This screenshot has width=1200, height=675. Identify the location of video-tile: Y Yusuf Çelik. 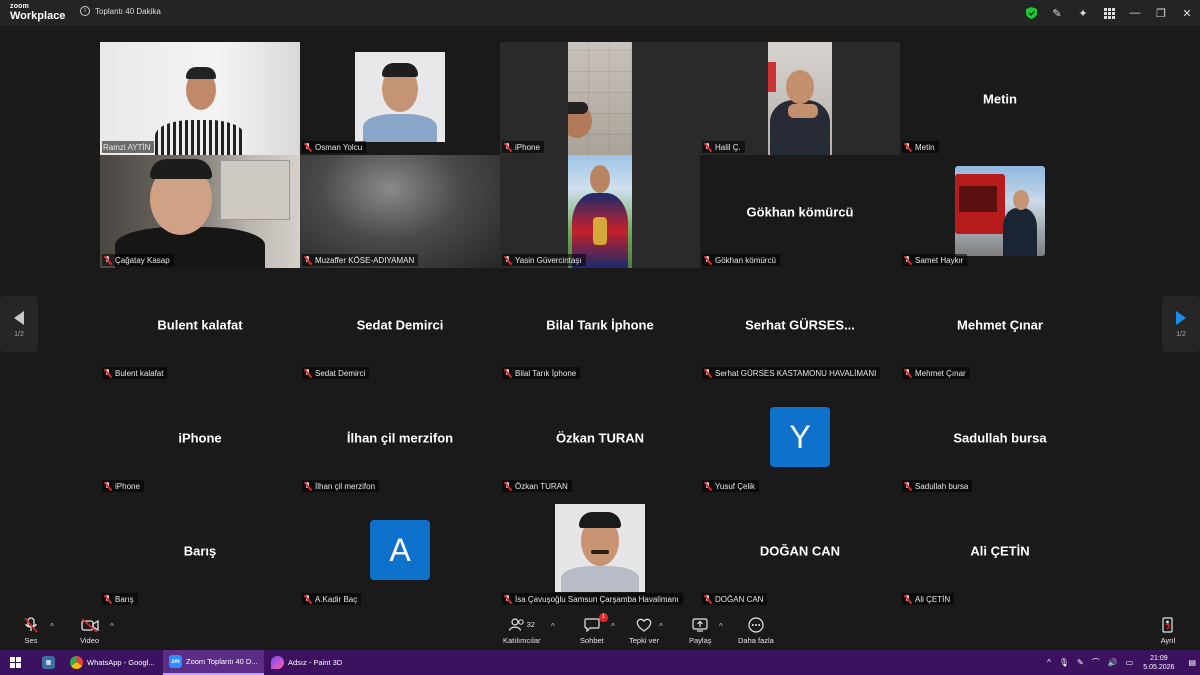
(800, 437).